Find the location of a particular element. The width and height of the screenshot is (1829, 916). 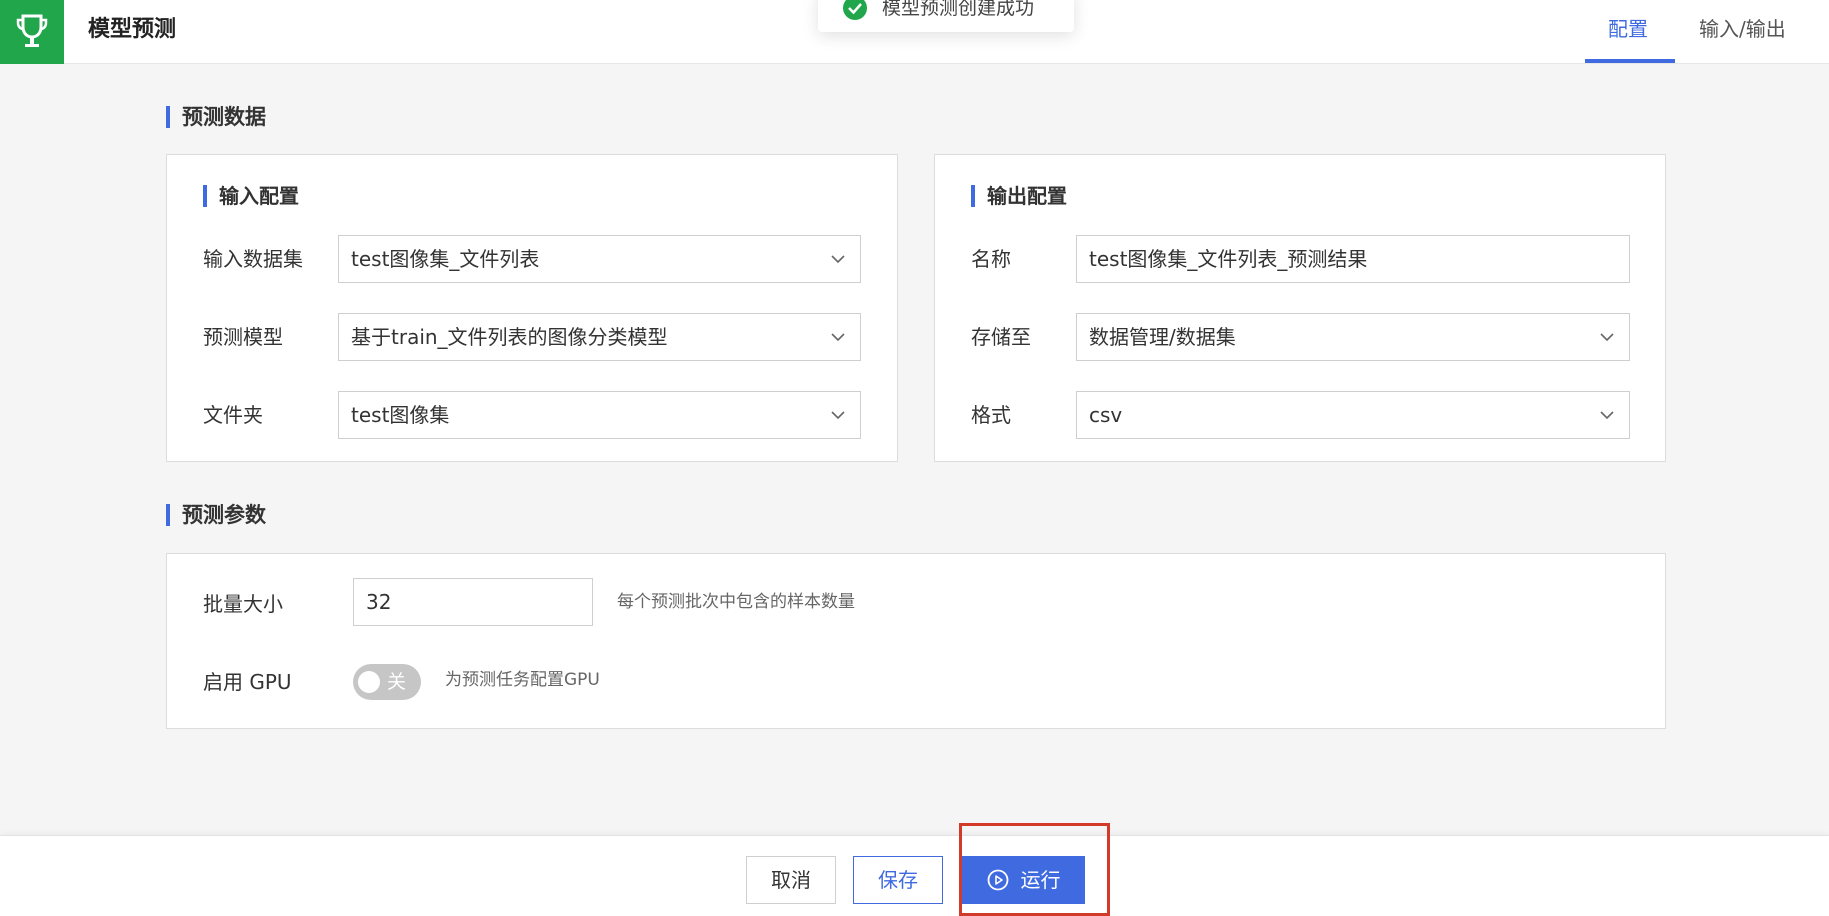

active-tab-indicator is located at coordinates (1630, 61).